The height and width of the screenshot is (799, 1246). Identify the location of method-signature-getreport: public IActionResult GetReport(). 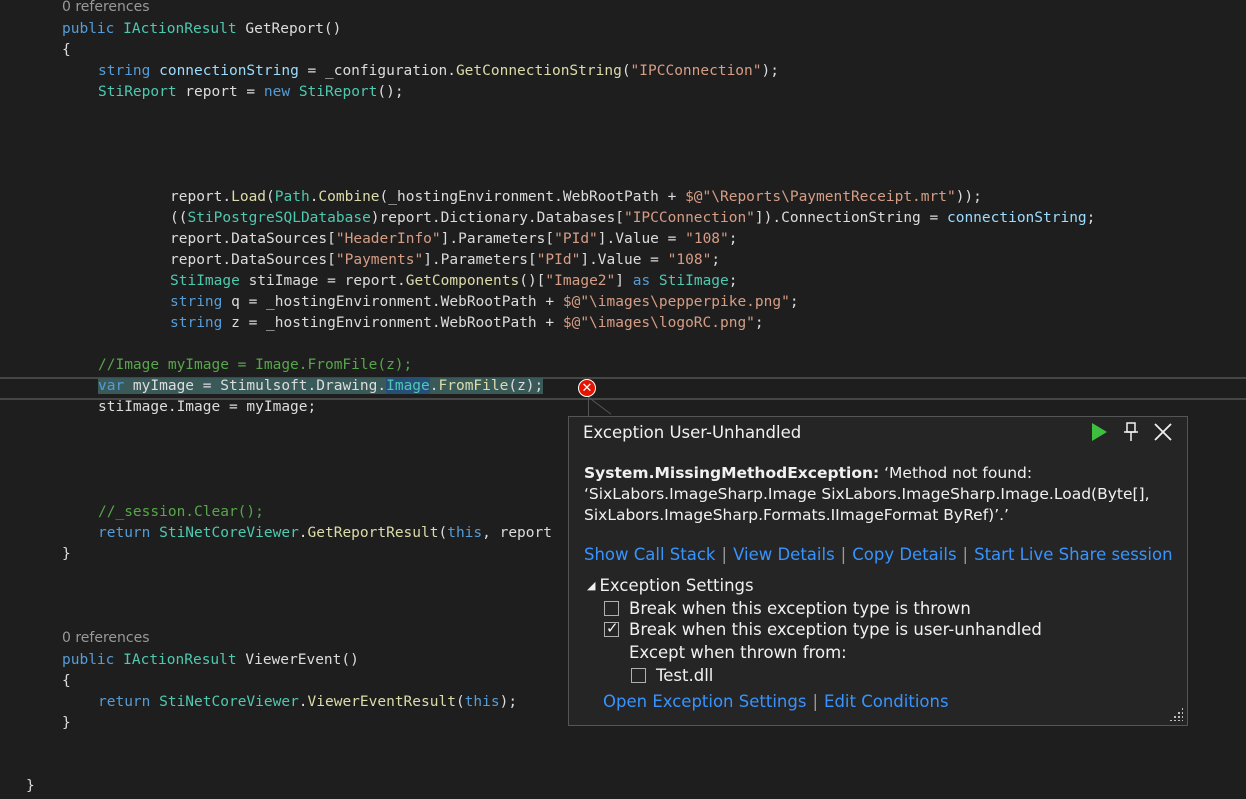
(202, 29).